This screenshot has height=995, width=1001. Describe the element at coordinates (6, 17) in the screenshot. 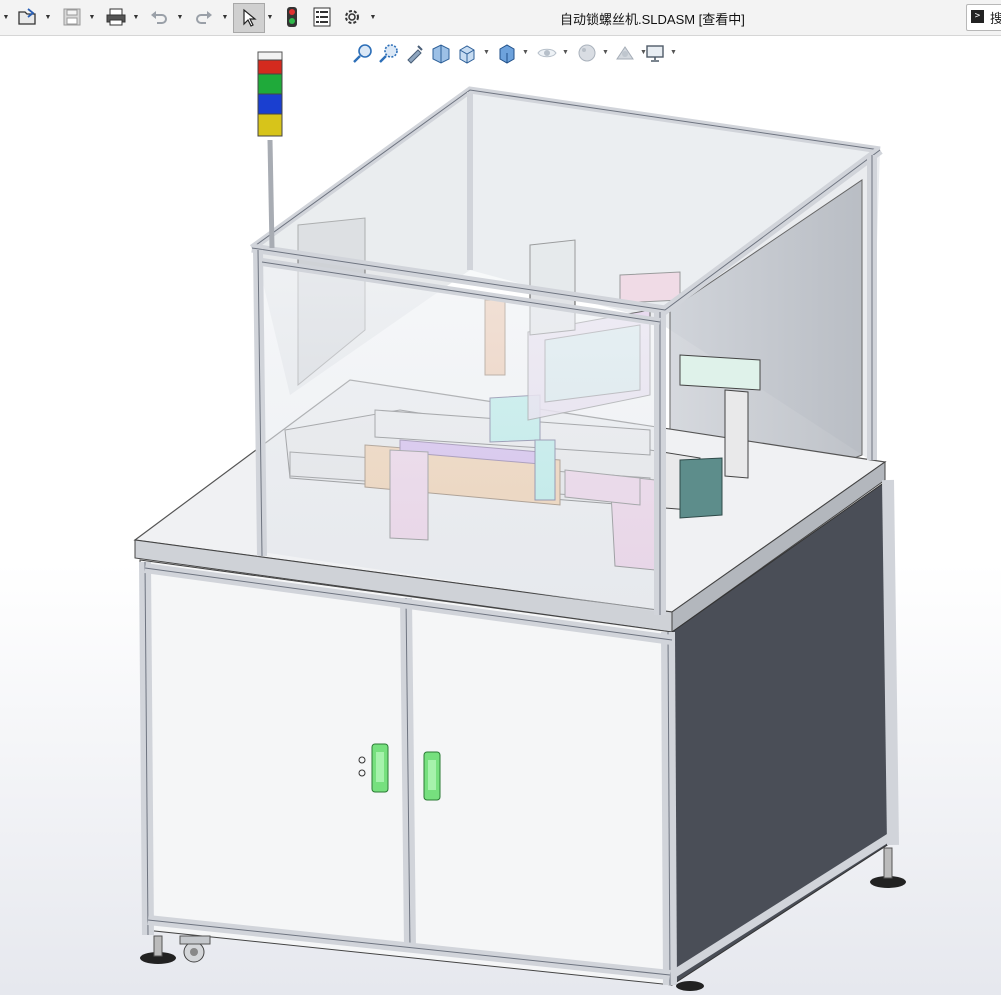

I see `menu-caret: ▼` at that location.